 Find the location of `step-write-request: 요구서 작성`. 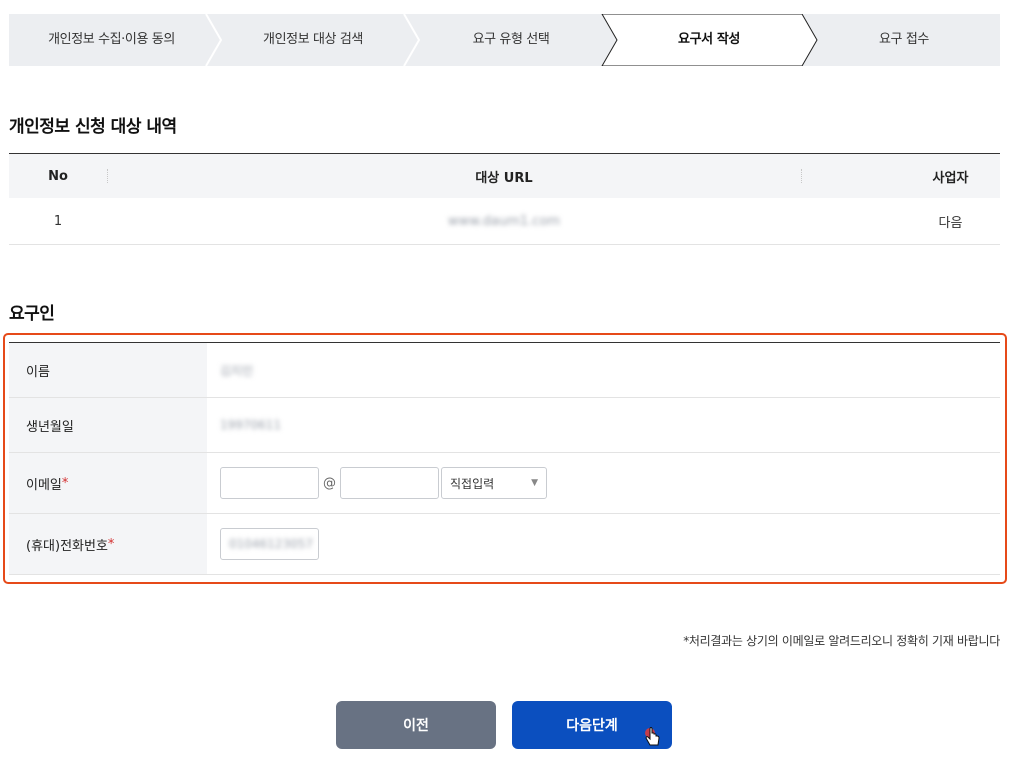

step-write-request: 요구서 작성 is located at coordinates (709, 39).